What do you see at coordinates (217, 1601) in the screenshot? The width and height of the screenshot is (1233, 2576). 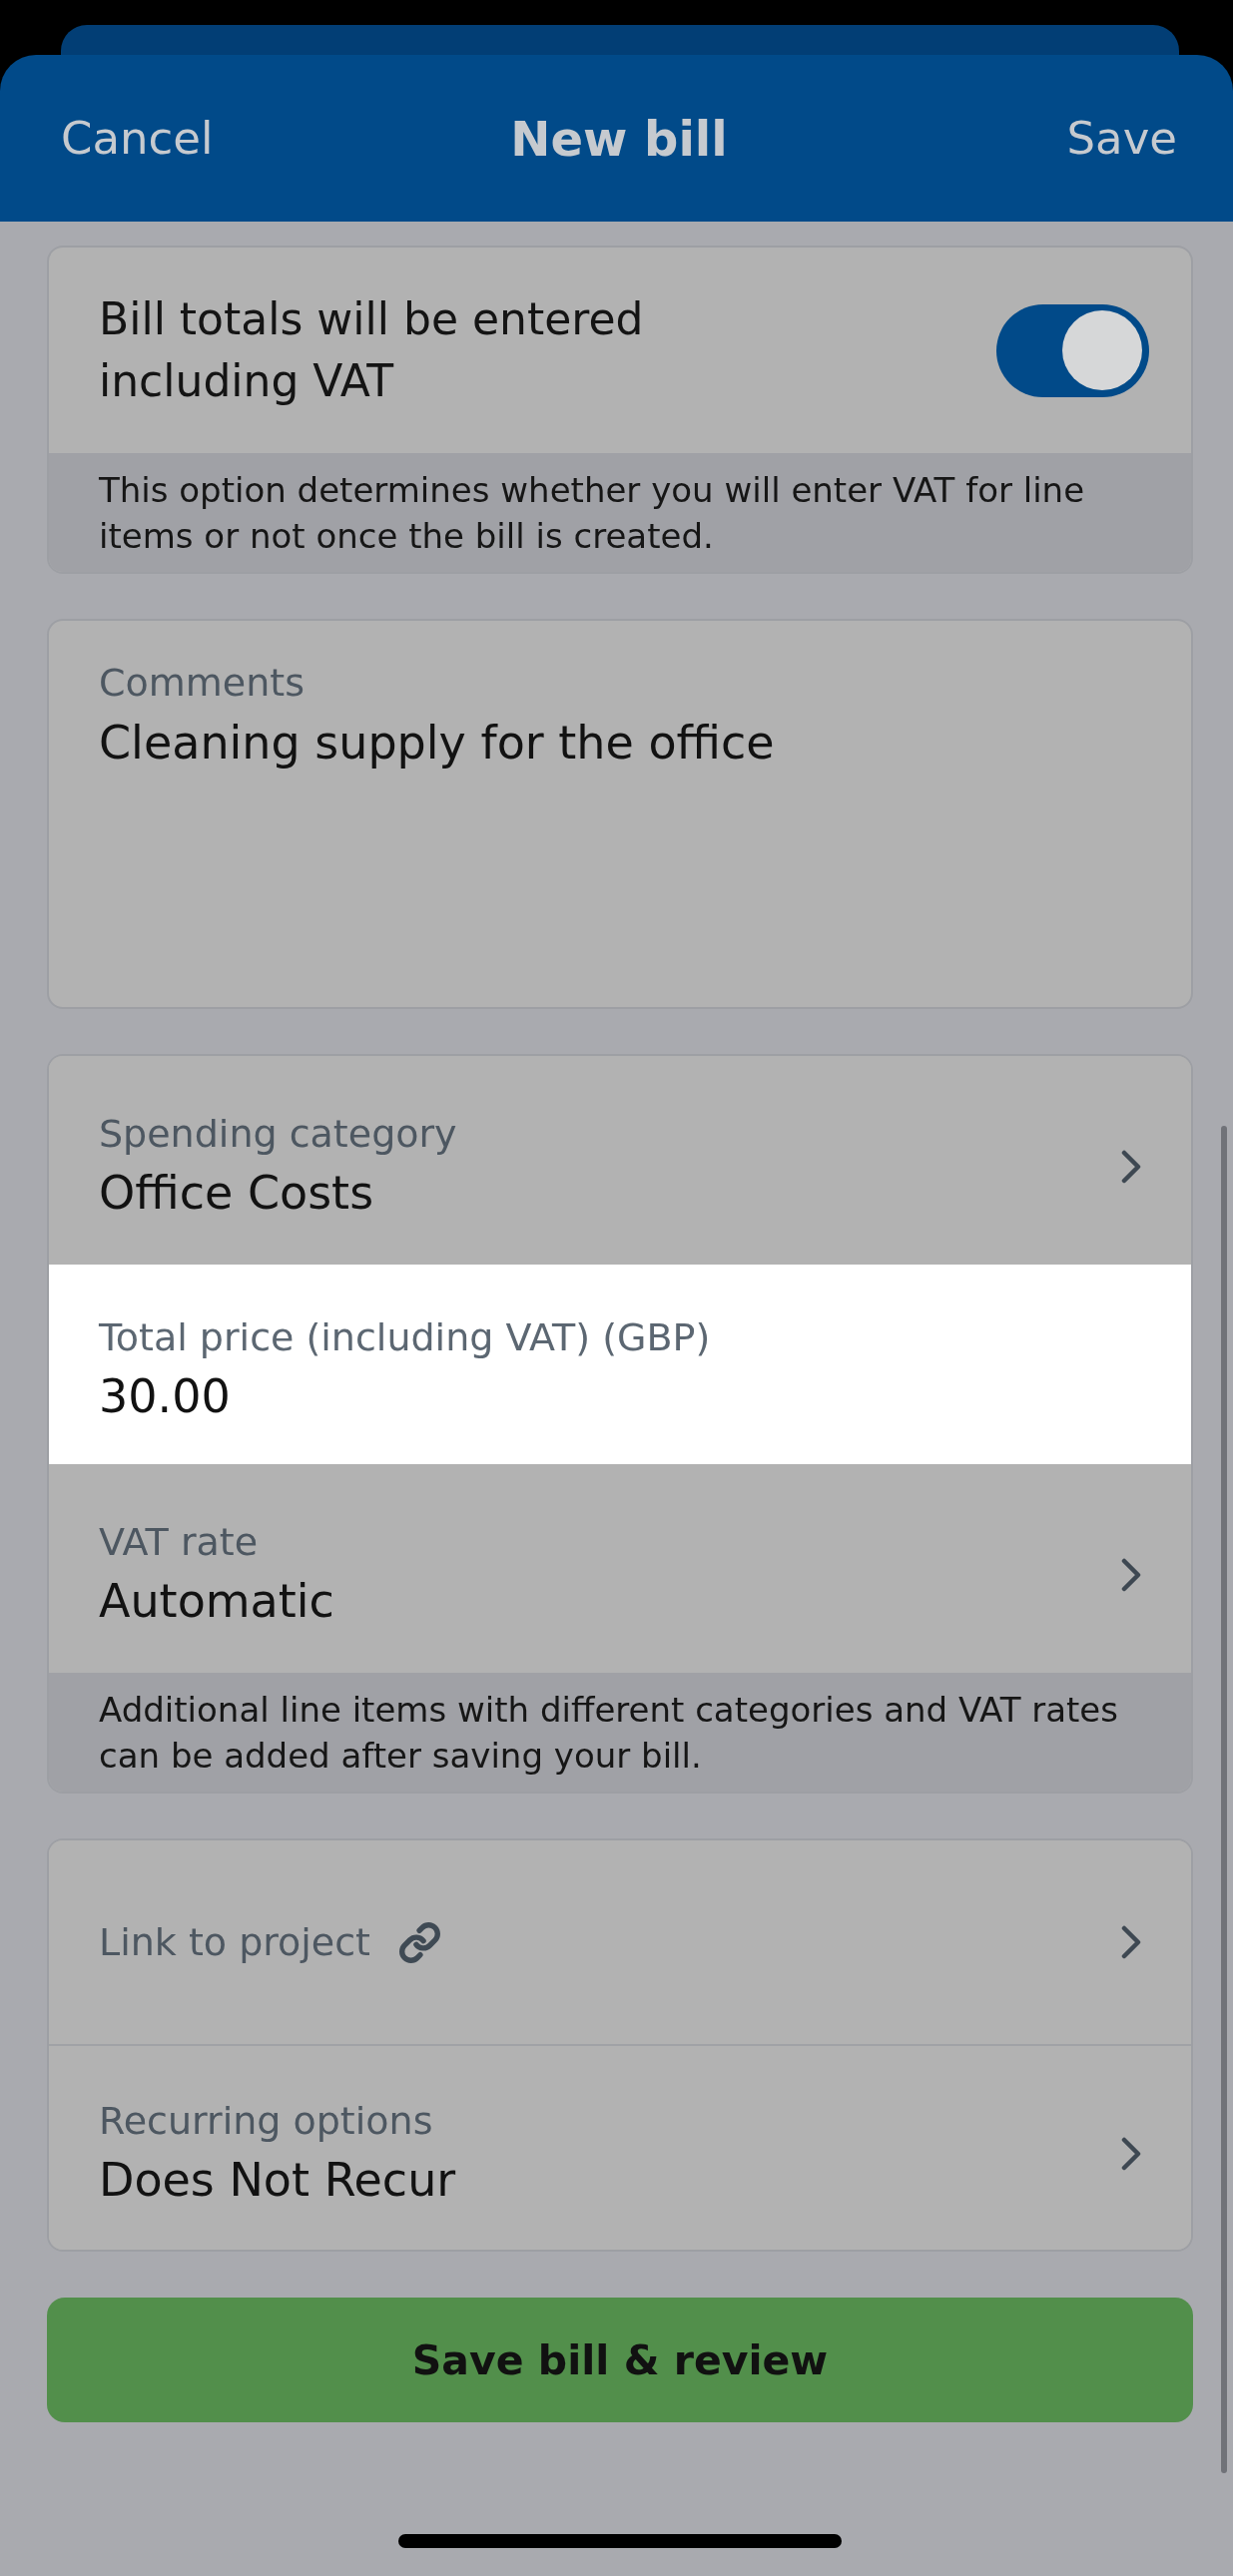 I see `field-value: Automatic` at bounding box center [217, 1601].